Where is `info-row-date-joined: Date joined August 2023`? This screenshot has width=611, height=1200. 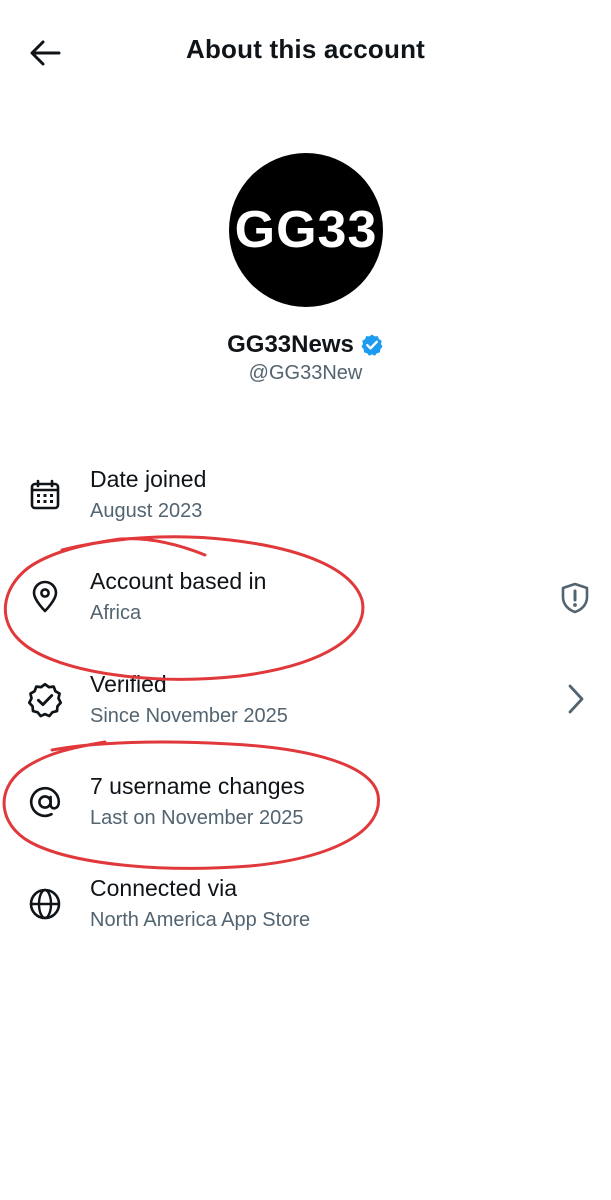 info-row-date-joined: Date joined August 2023 is located at coordinates (305, 505).